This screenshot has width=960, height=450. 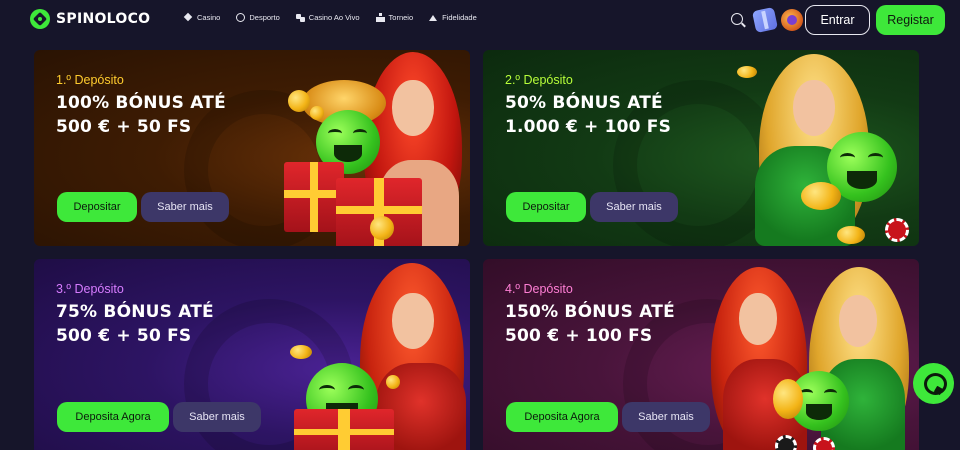 I want to click on diamond-icon, so click(x=188, y=17).